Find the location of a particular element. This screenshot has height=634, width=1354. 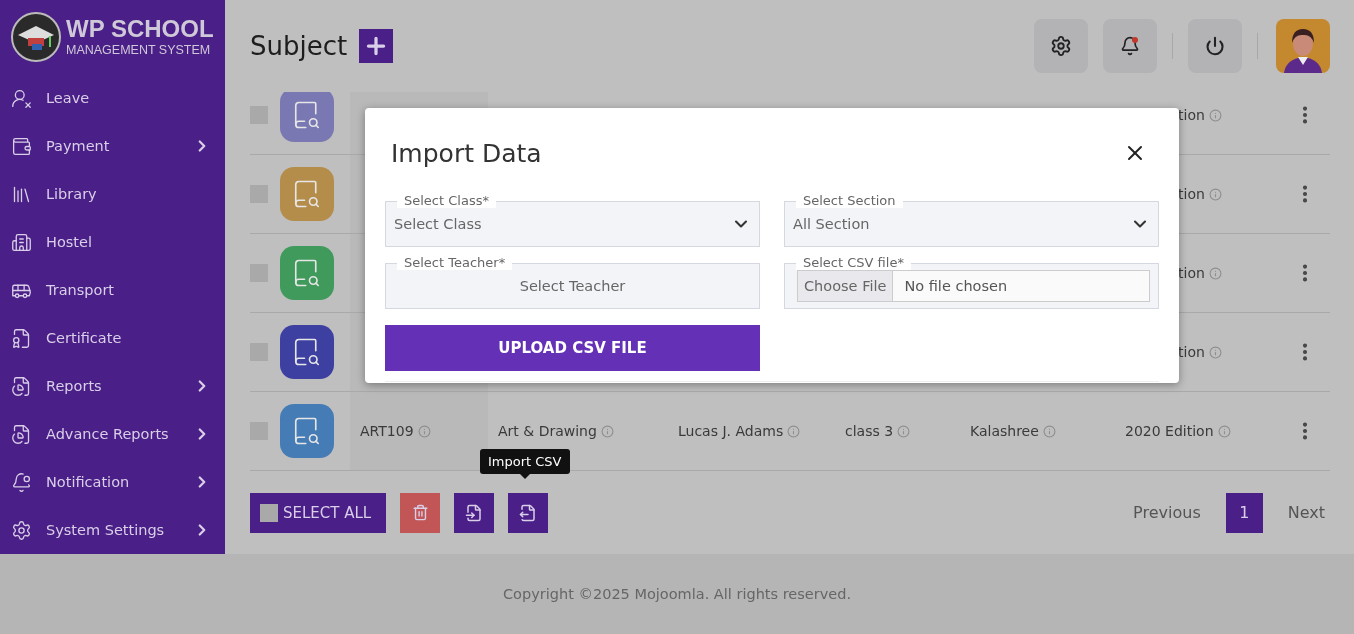

previous-link: Previous is located at coordinates (1167, 512).